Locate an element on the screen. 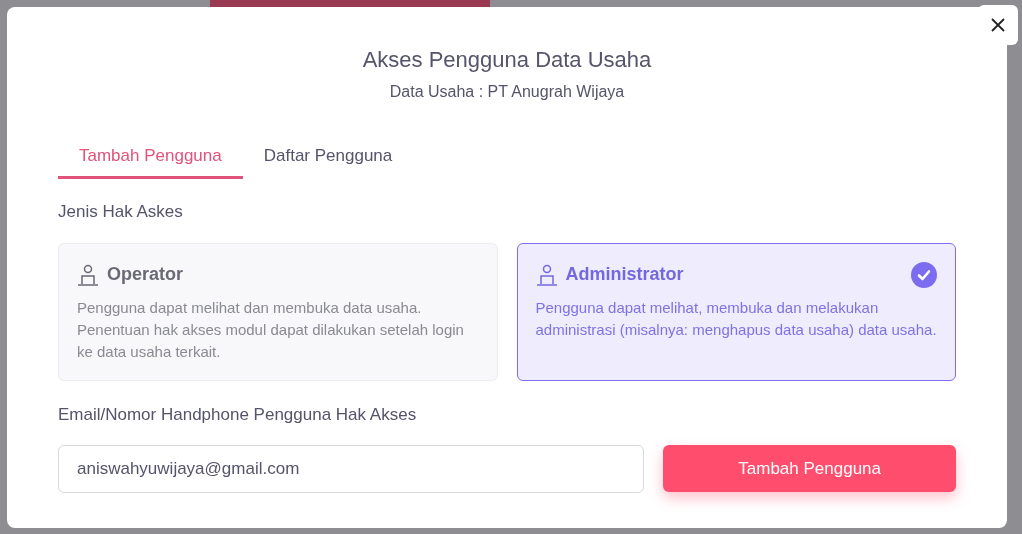 The height and width of the screenshot is (534, 1022). role-option-card: Operator Pengguna dapat melihat dan membuka data usaha. Penentuan hak akses modul dapat dilakukan setelah login ke data usaha terkait. is located at coordinates (278, 311).